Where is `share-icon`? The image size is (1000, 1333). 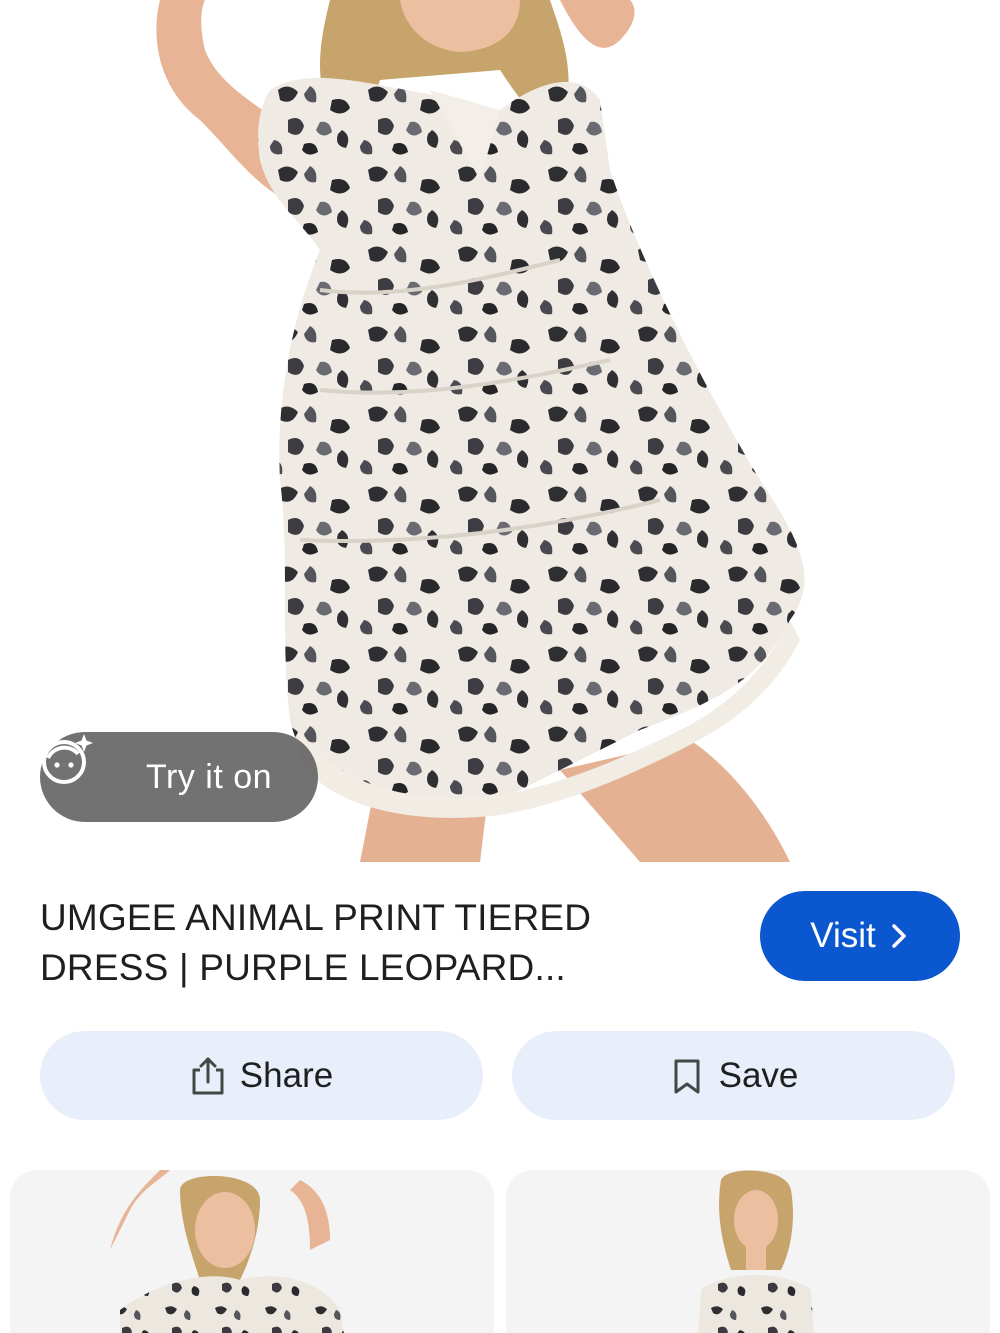
share-icon is located at coordinates (208, 1076).